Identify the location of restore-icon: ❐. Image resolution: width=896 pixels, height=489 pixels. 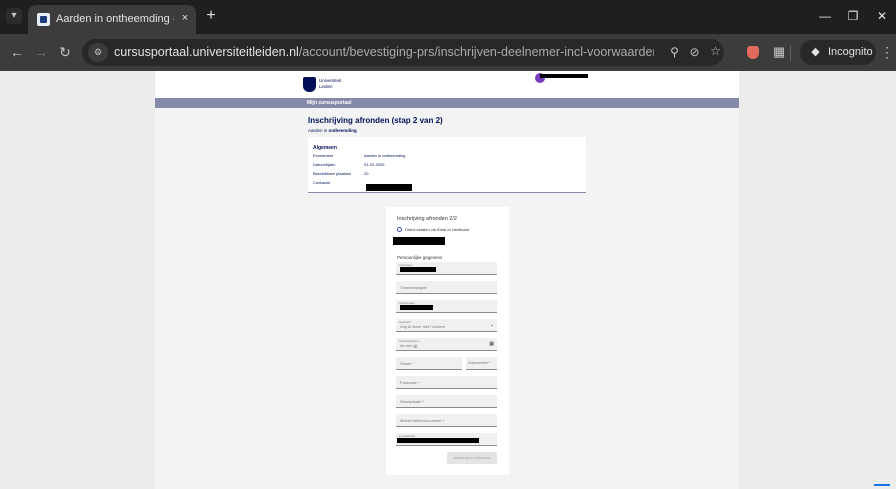
(853, 16).